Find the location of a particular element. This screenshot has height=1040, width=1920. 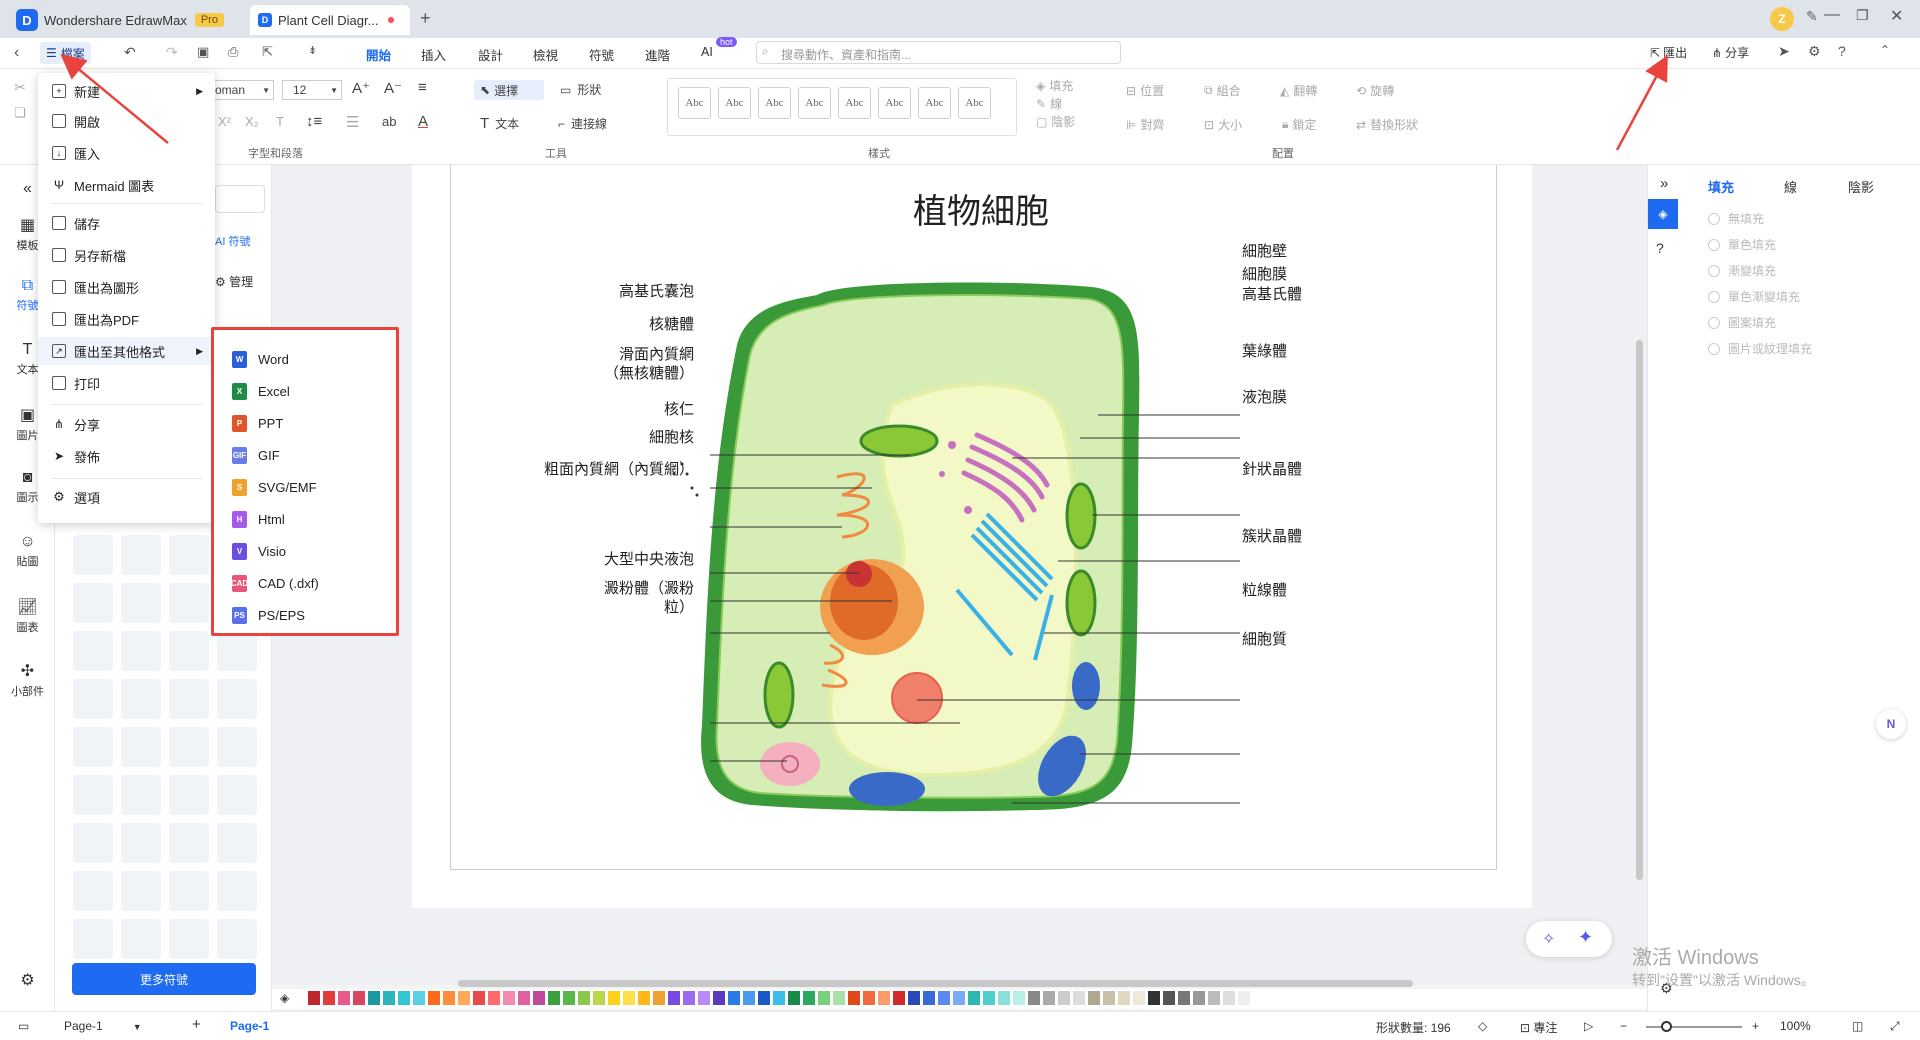

label-cell-membrane: 細胞膜 is located at coordinates (1264, 273).